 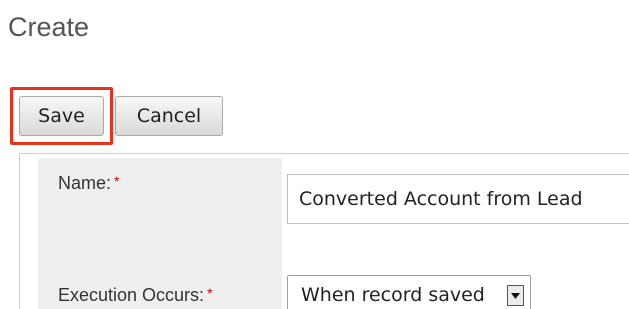 What do you see at coordinates (393, 295) in the screenshot?
I see `execution-selected-value: When record saved` at bounding box center [393, 295].